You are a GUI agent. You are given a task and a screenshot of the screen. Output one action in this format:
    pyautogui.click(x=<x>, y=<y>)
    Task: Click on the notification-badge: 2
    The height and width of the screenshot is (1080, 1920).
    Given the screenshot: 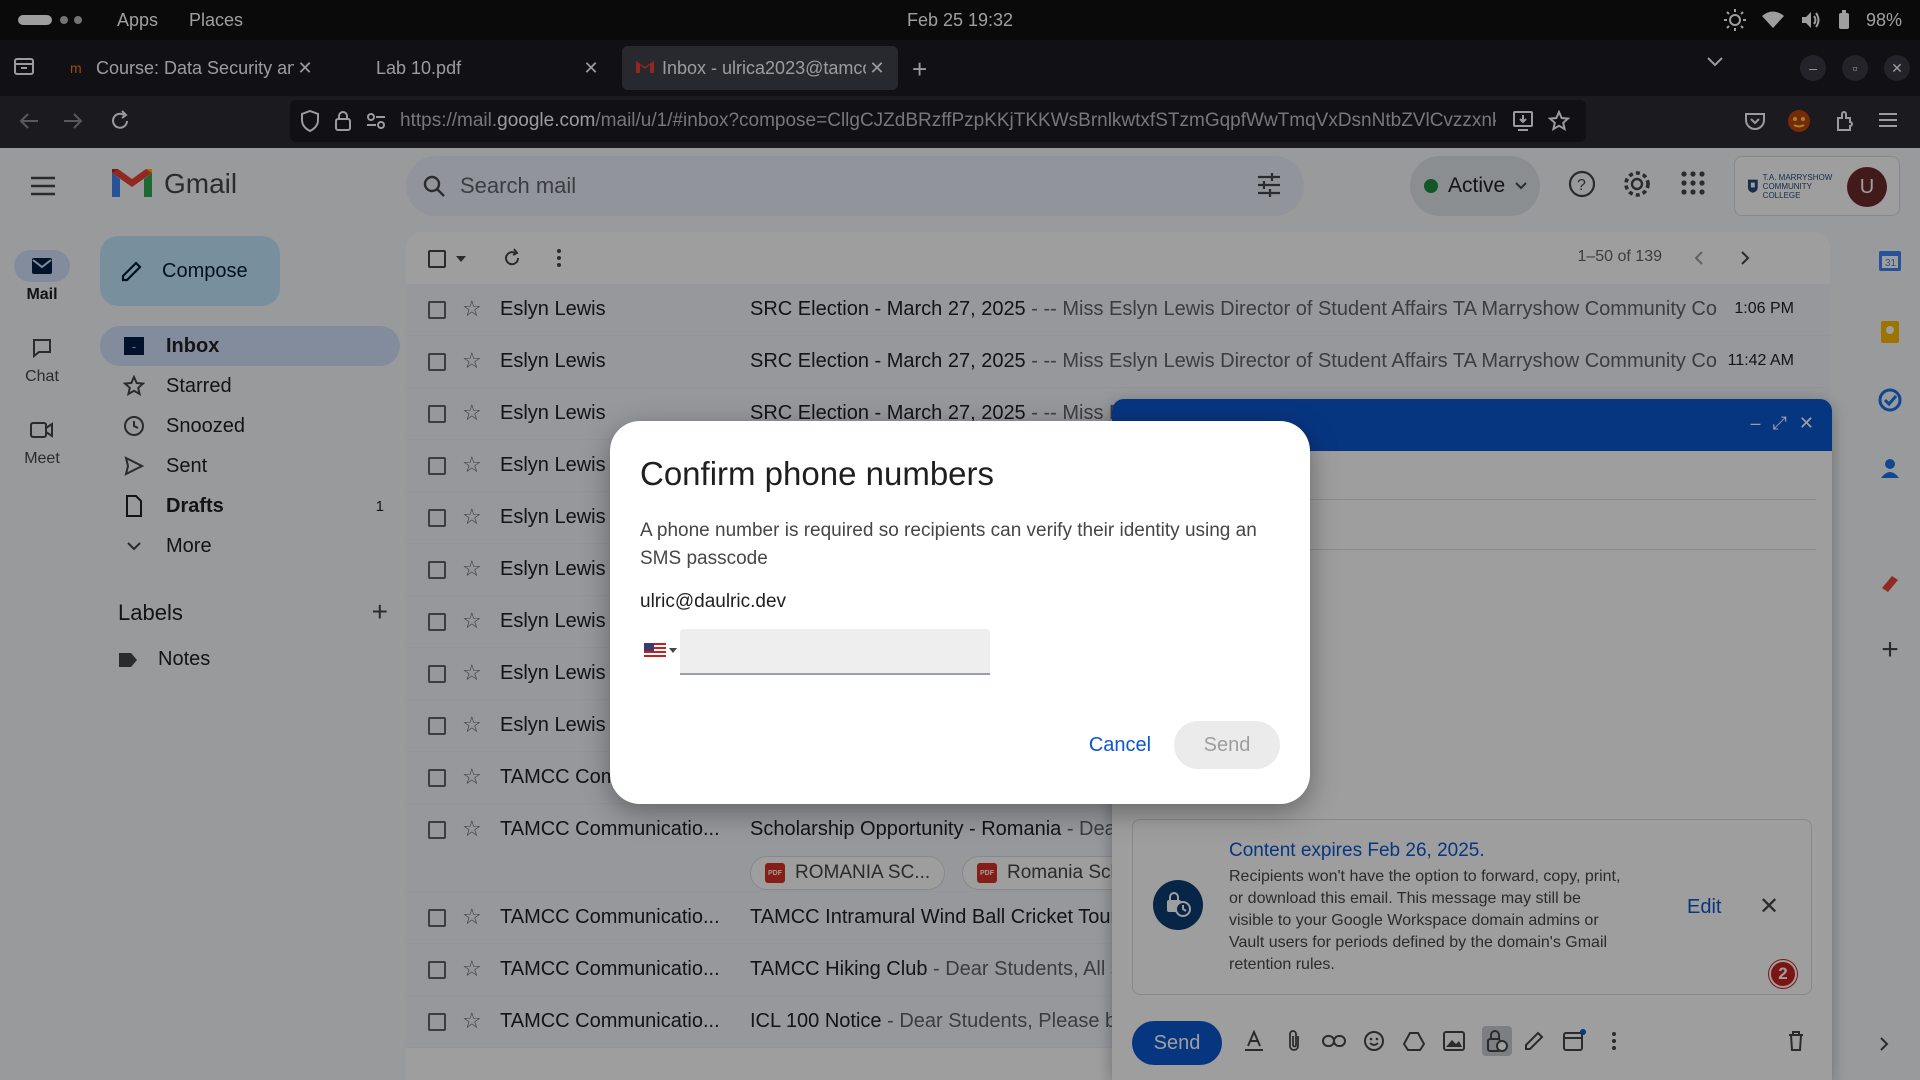 What is the action you would take?
    pyautogui.click(x=1783, y=974)
    